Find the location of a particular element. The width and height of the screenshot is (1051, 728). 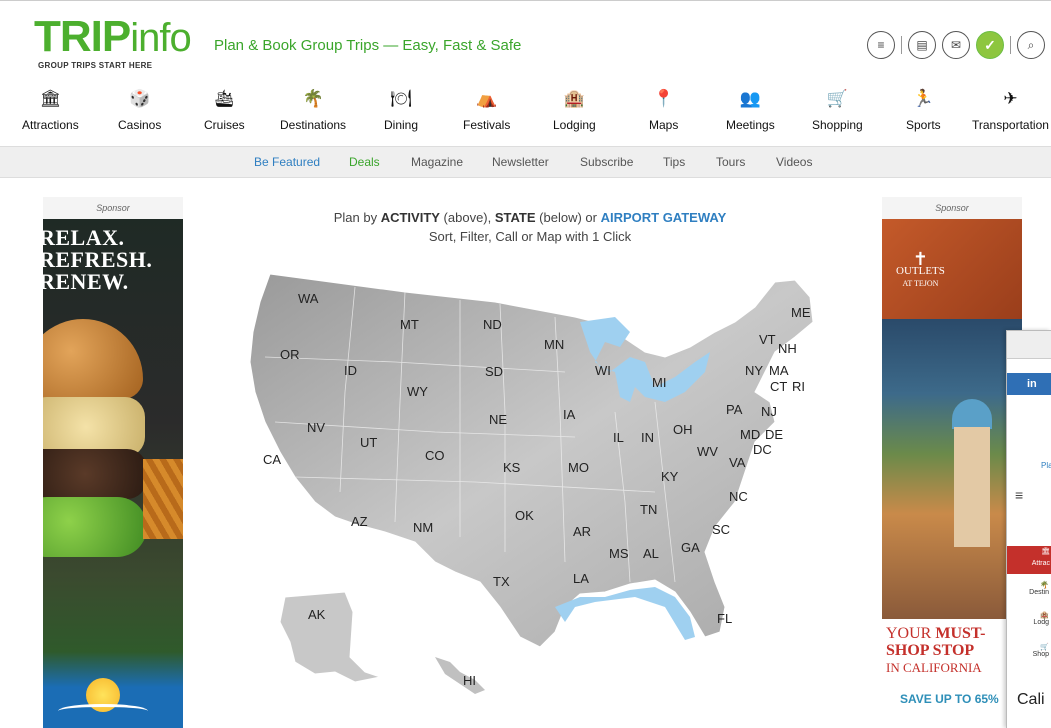

state-nm: NM is located at coordinates (423, 527).